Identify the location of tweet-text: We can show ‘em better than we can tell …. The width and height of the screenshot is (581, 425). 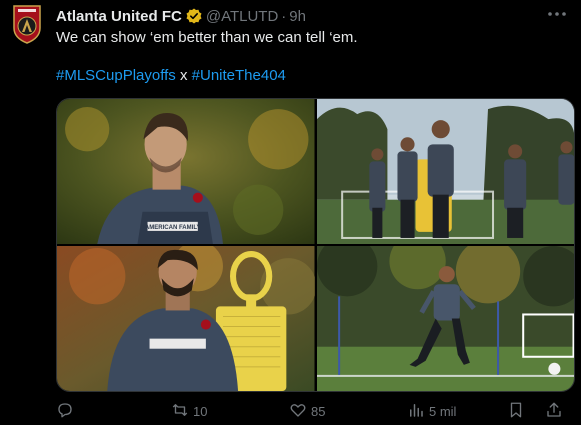
(207, 37).